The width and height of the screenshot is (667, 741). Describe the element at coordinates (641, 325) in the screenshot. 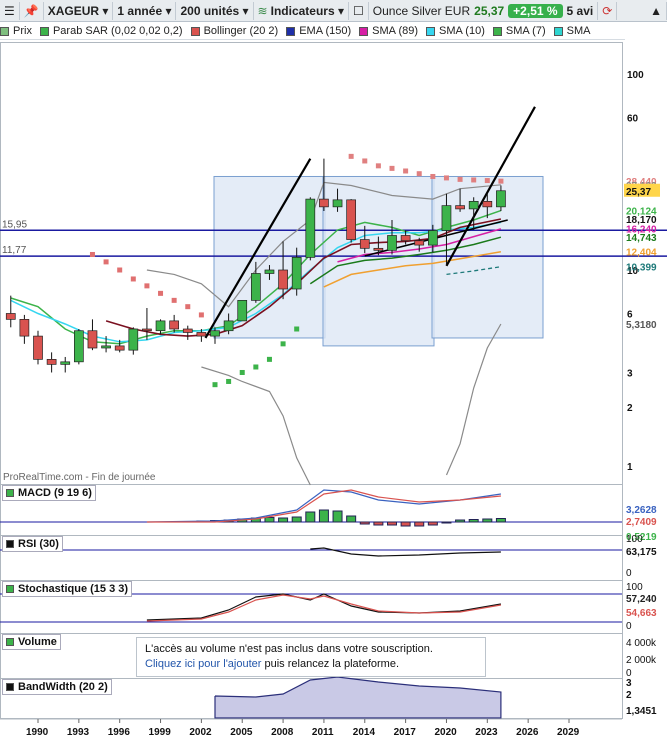

I see `price-label: 5,3180` at that location.